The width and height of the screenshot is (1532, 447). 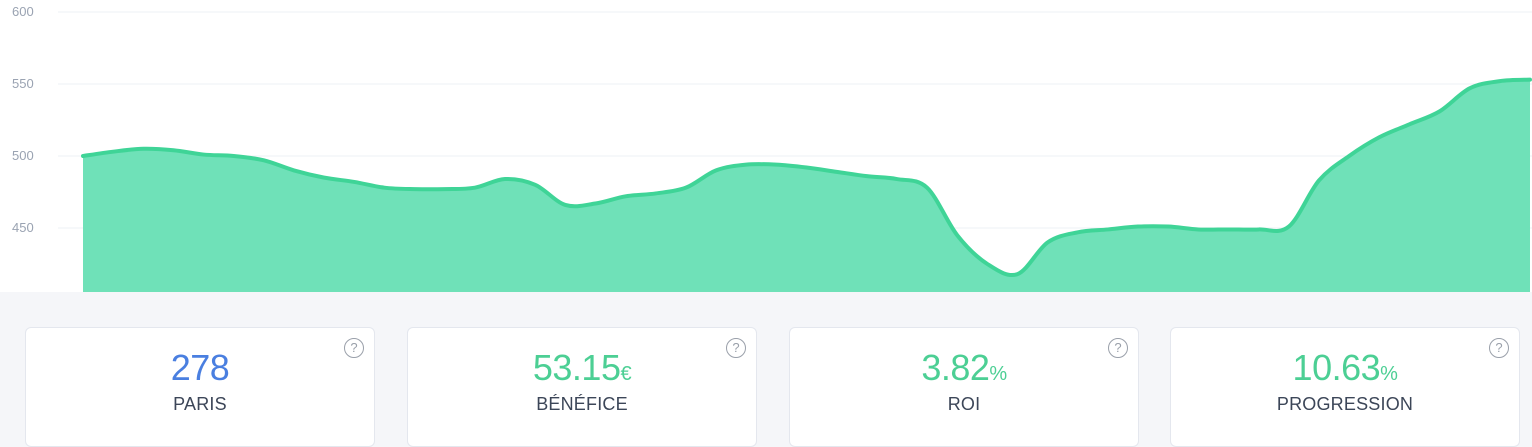 I want to click on stat-number: 53.15, so click(x=576, y=367).